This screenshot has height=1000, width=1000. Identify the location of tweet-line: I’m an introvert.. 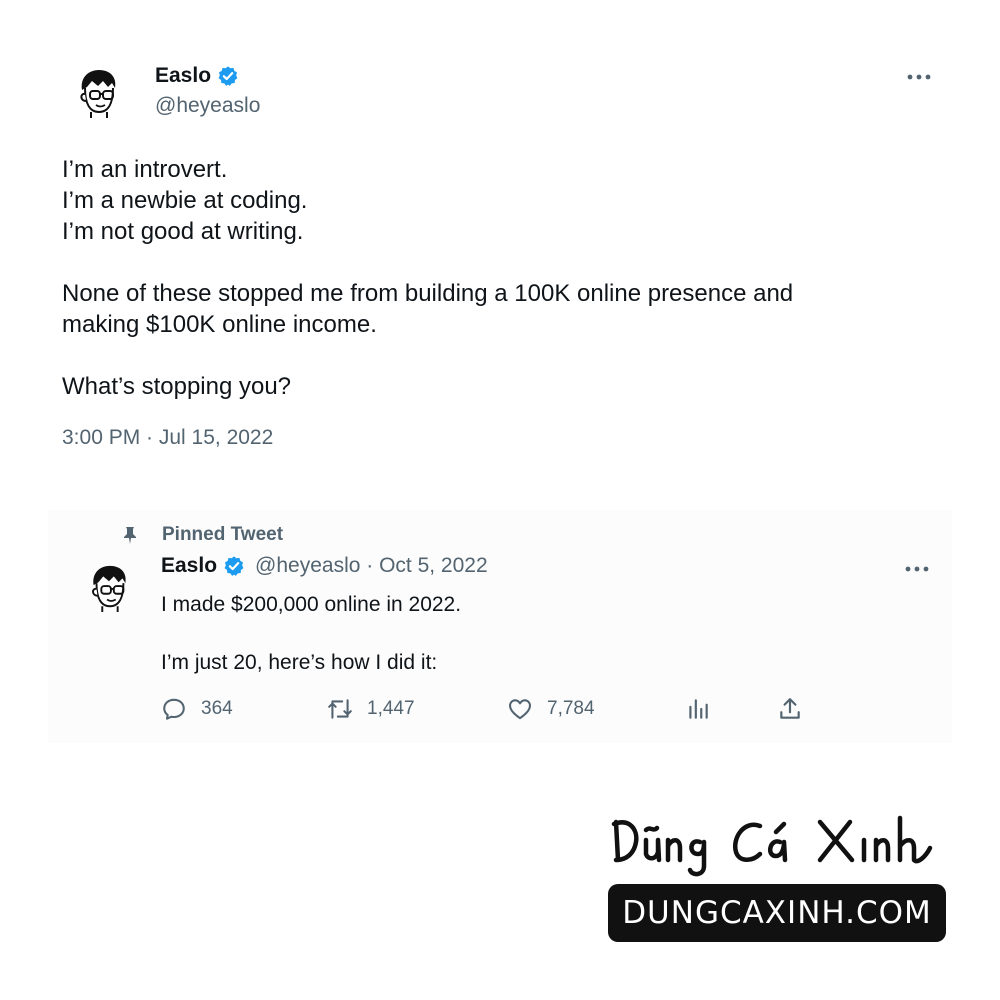
(145, 169).